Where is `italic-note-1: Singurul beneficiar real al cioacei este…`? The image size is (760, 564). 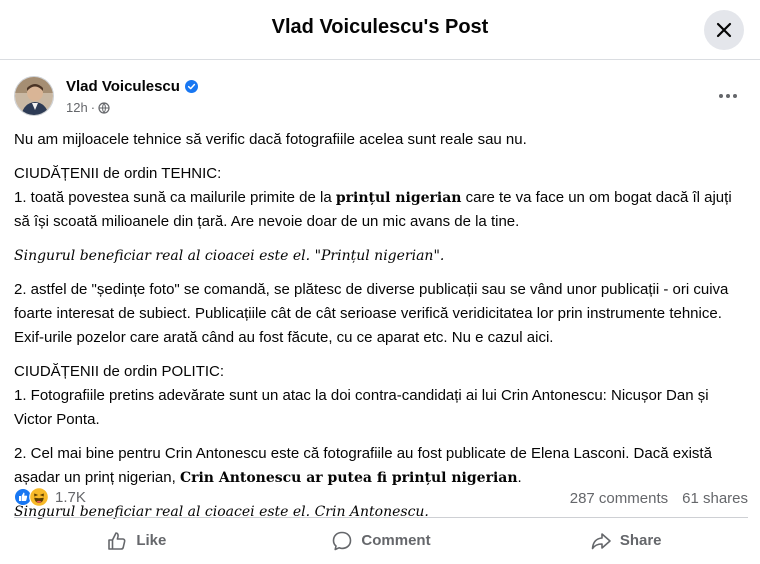 italic-note-1: Singurul beneficiar real al cioacei este… is located at coordinates (229, 256).